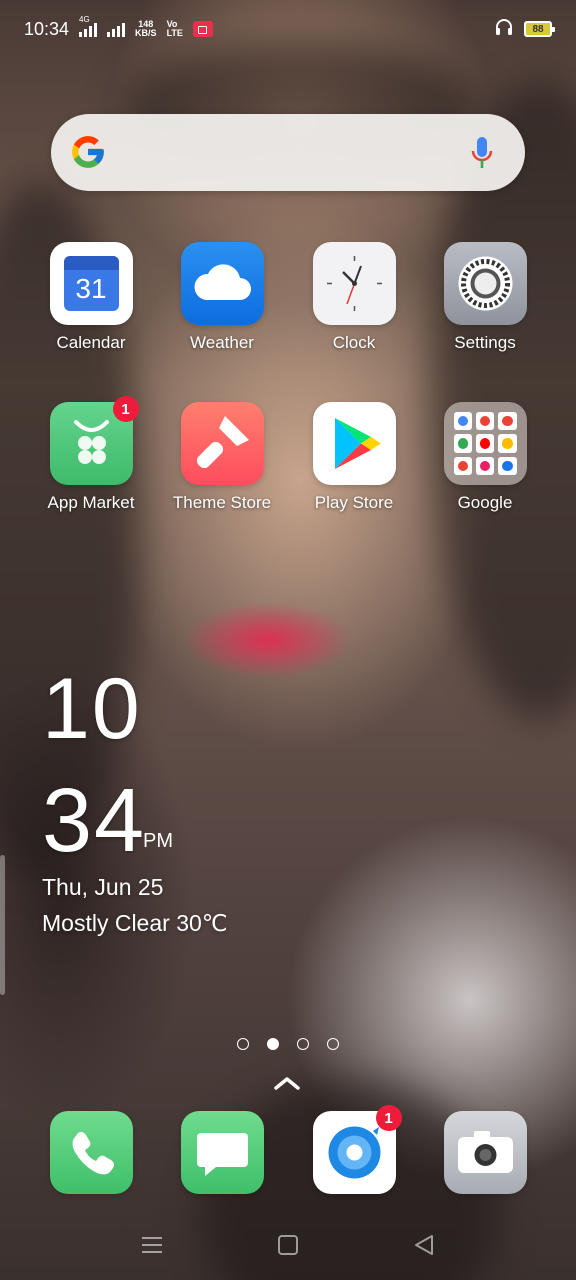  I want to click on app-market-icon: 1, so click(94, 440).